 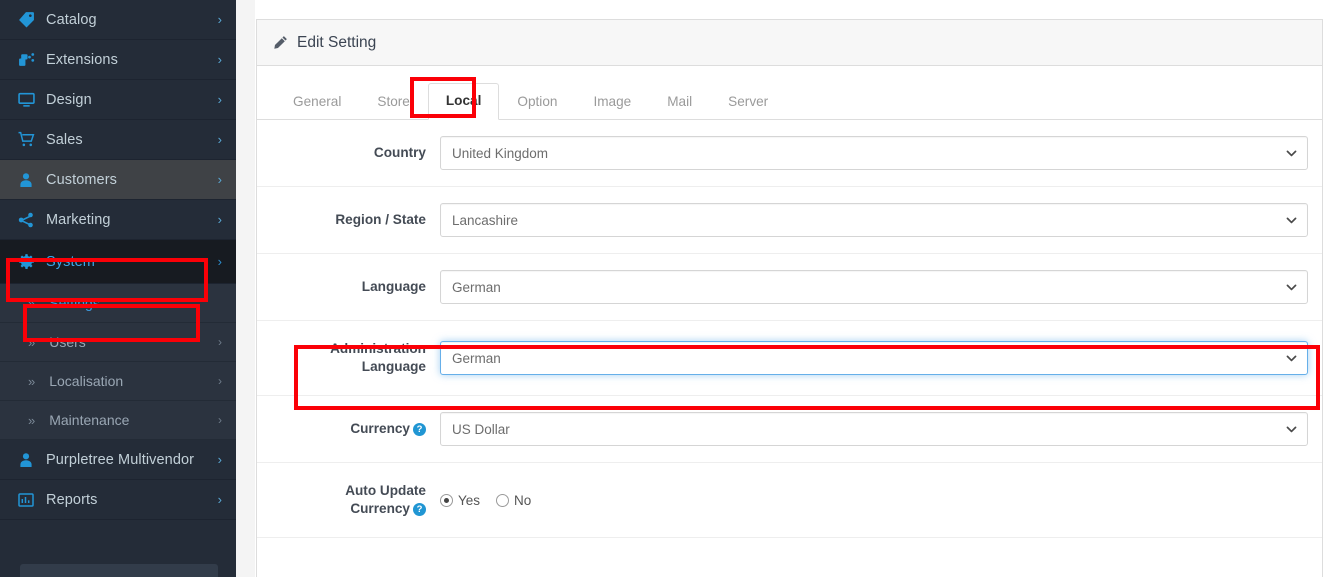 What do you see at coordinates (378, 348) in the screenshot?
I see `administration-language-label-line1: Administration` at bounding box center [378, 348].